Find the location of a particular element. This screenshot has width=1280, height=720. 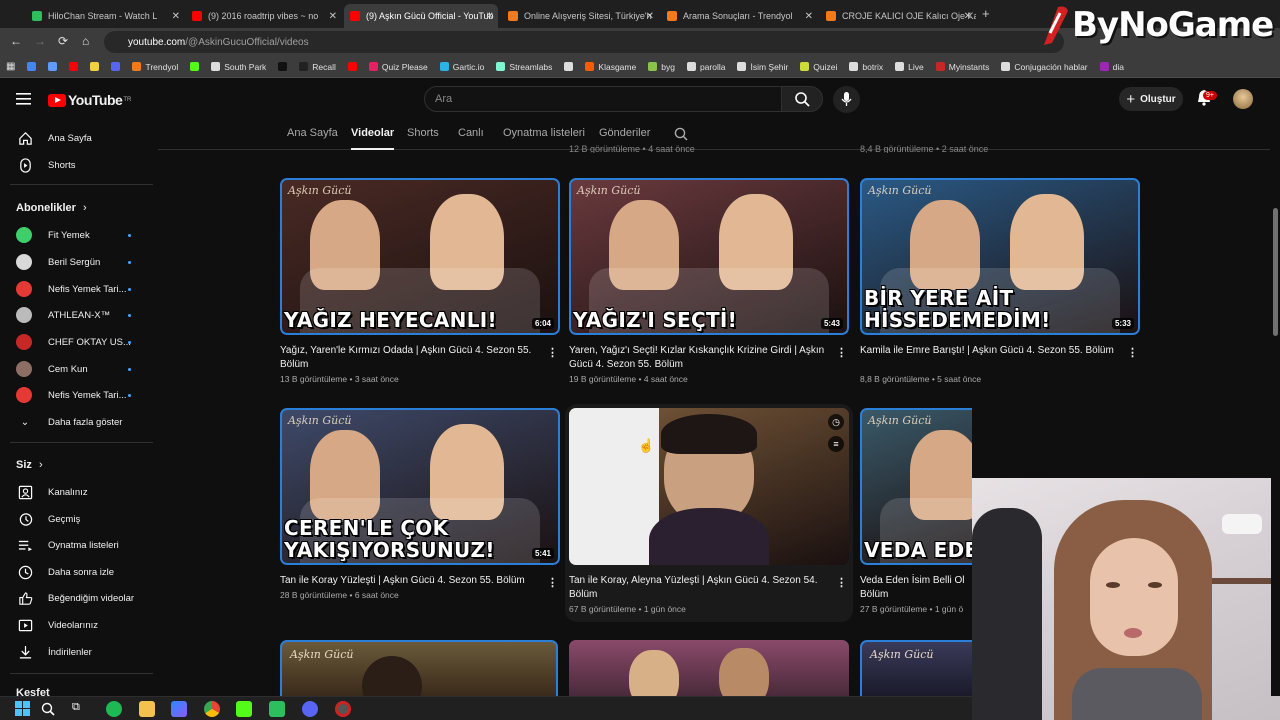

taskbar-search-icon is located at coordinates (48, 709).